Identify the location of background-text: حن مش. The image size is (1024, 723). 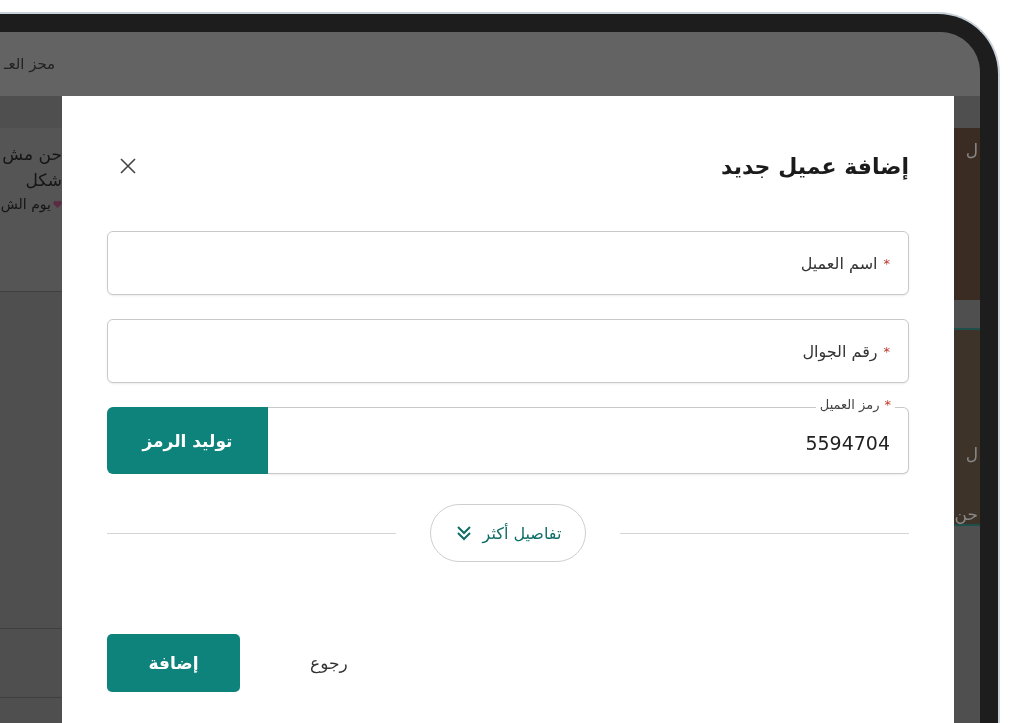
(32, 154).